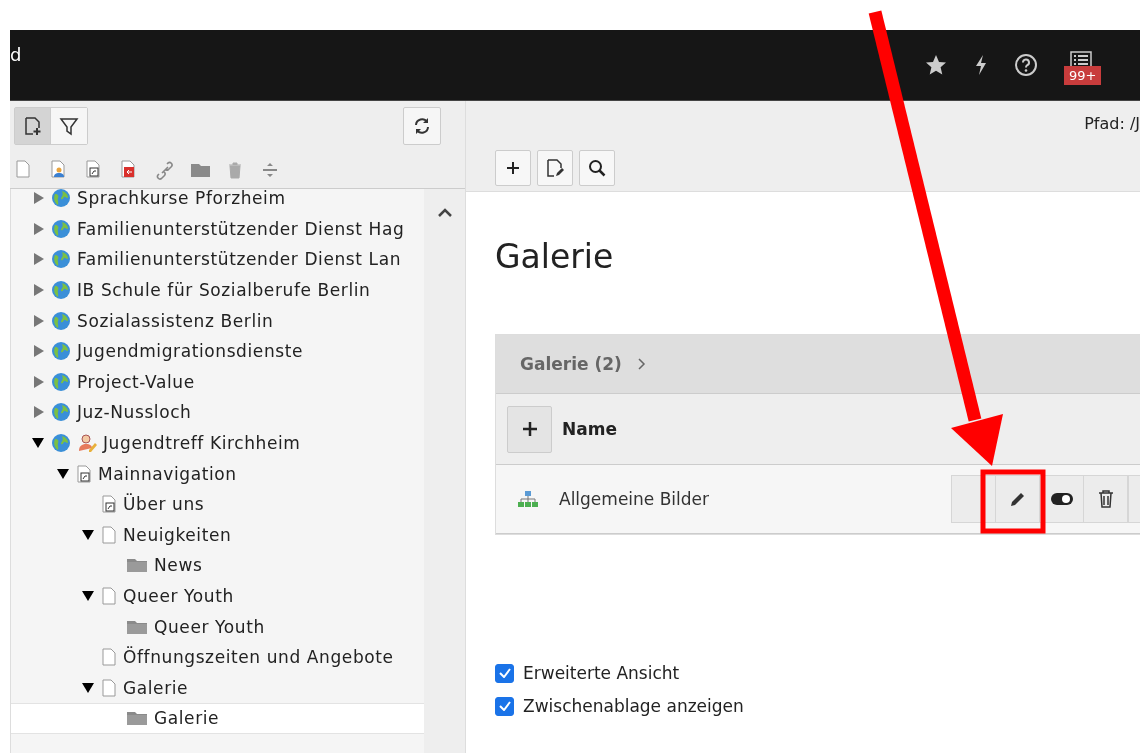 The height and width of the screenshot is (753, 1140). I want to click on window-title: d, so click(16, 54).